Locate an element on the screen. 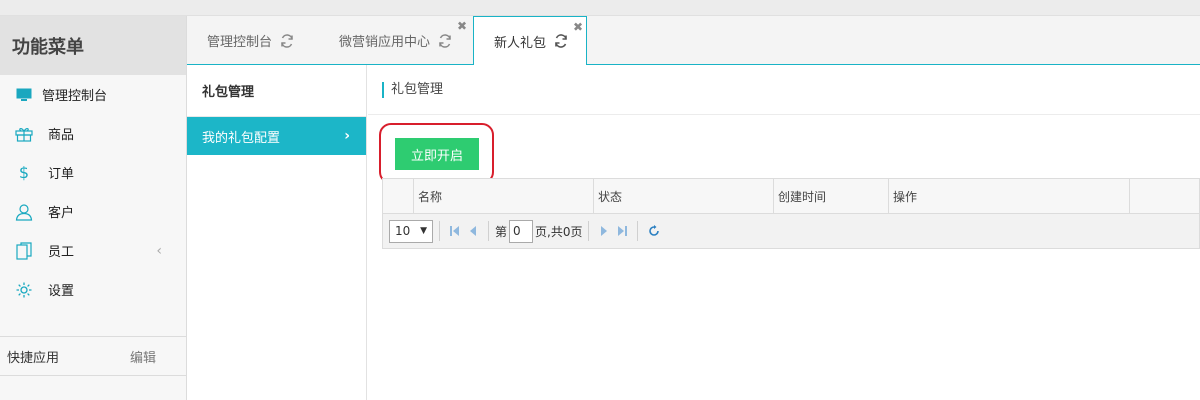  prev-page-icon is located at coordinates (473, 231).